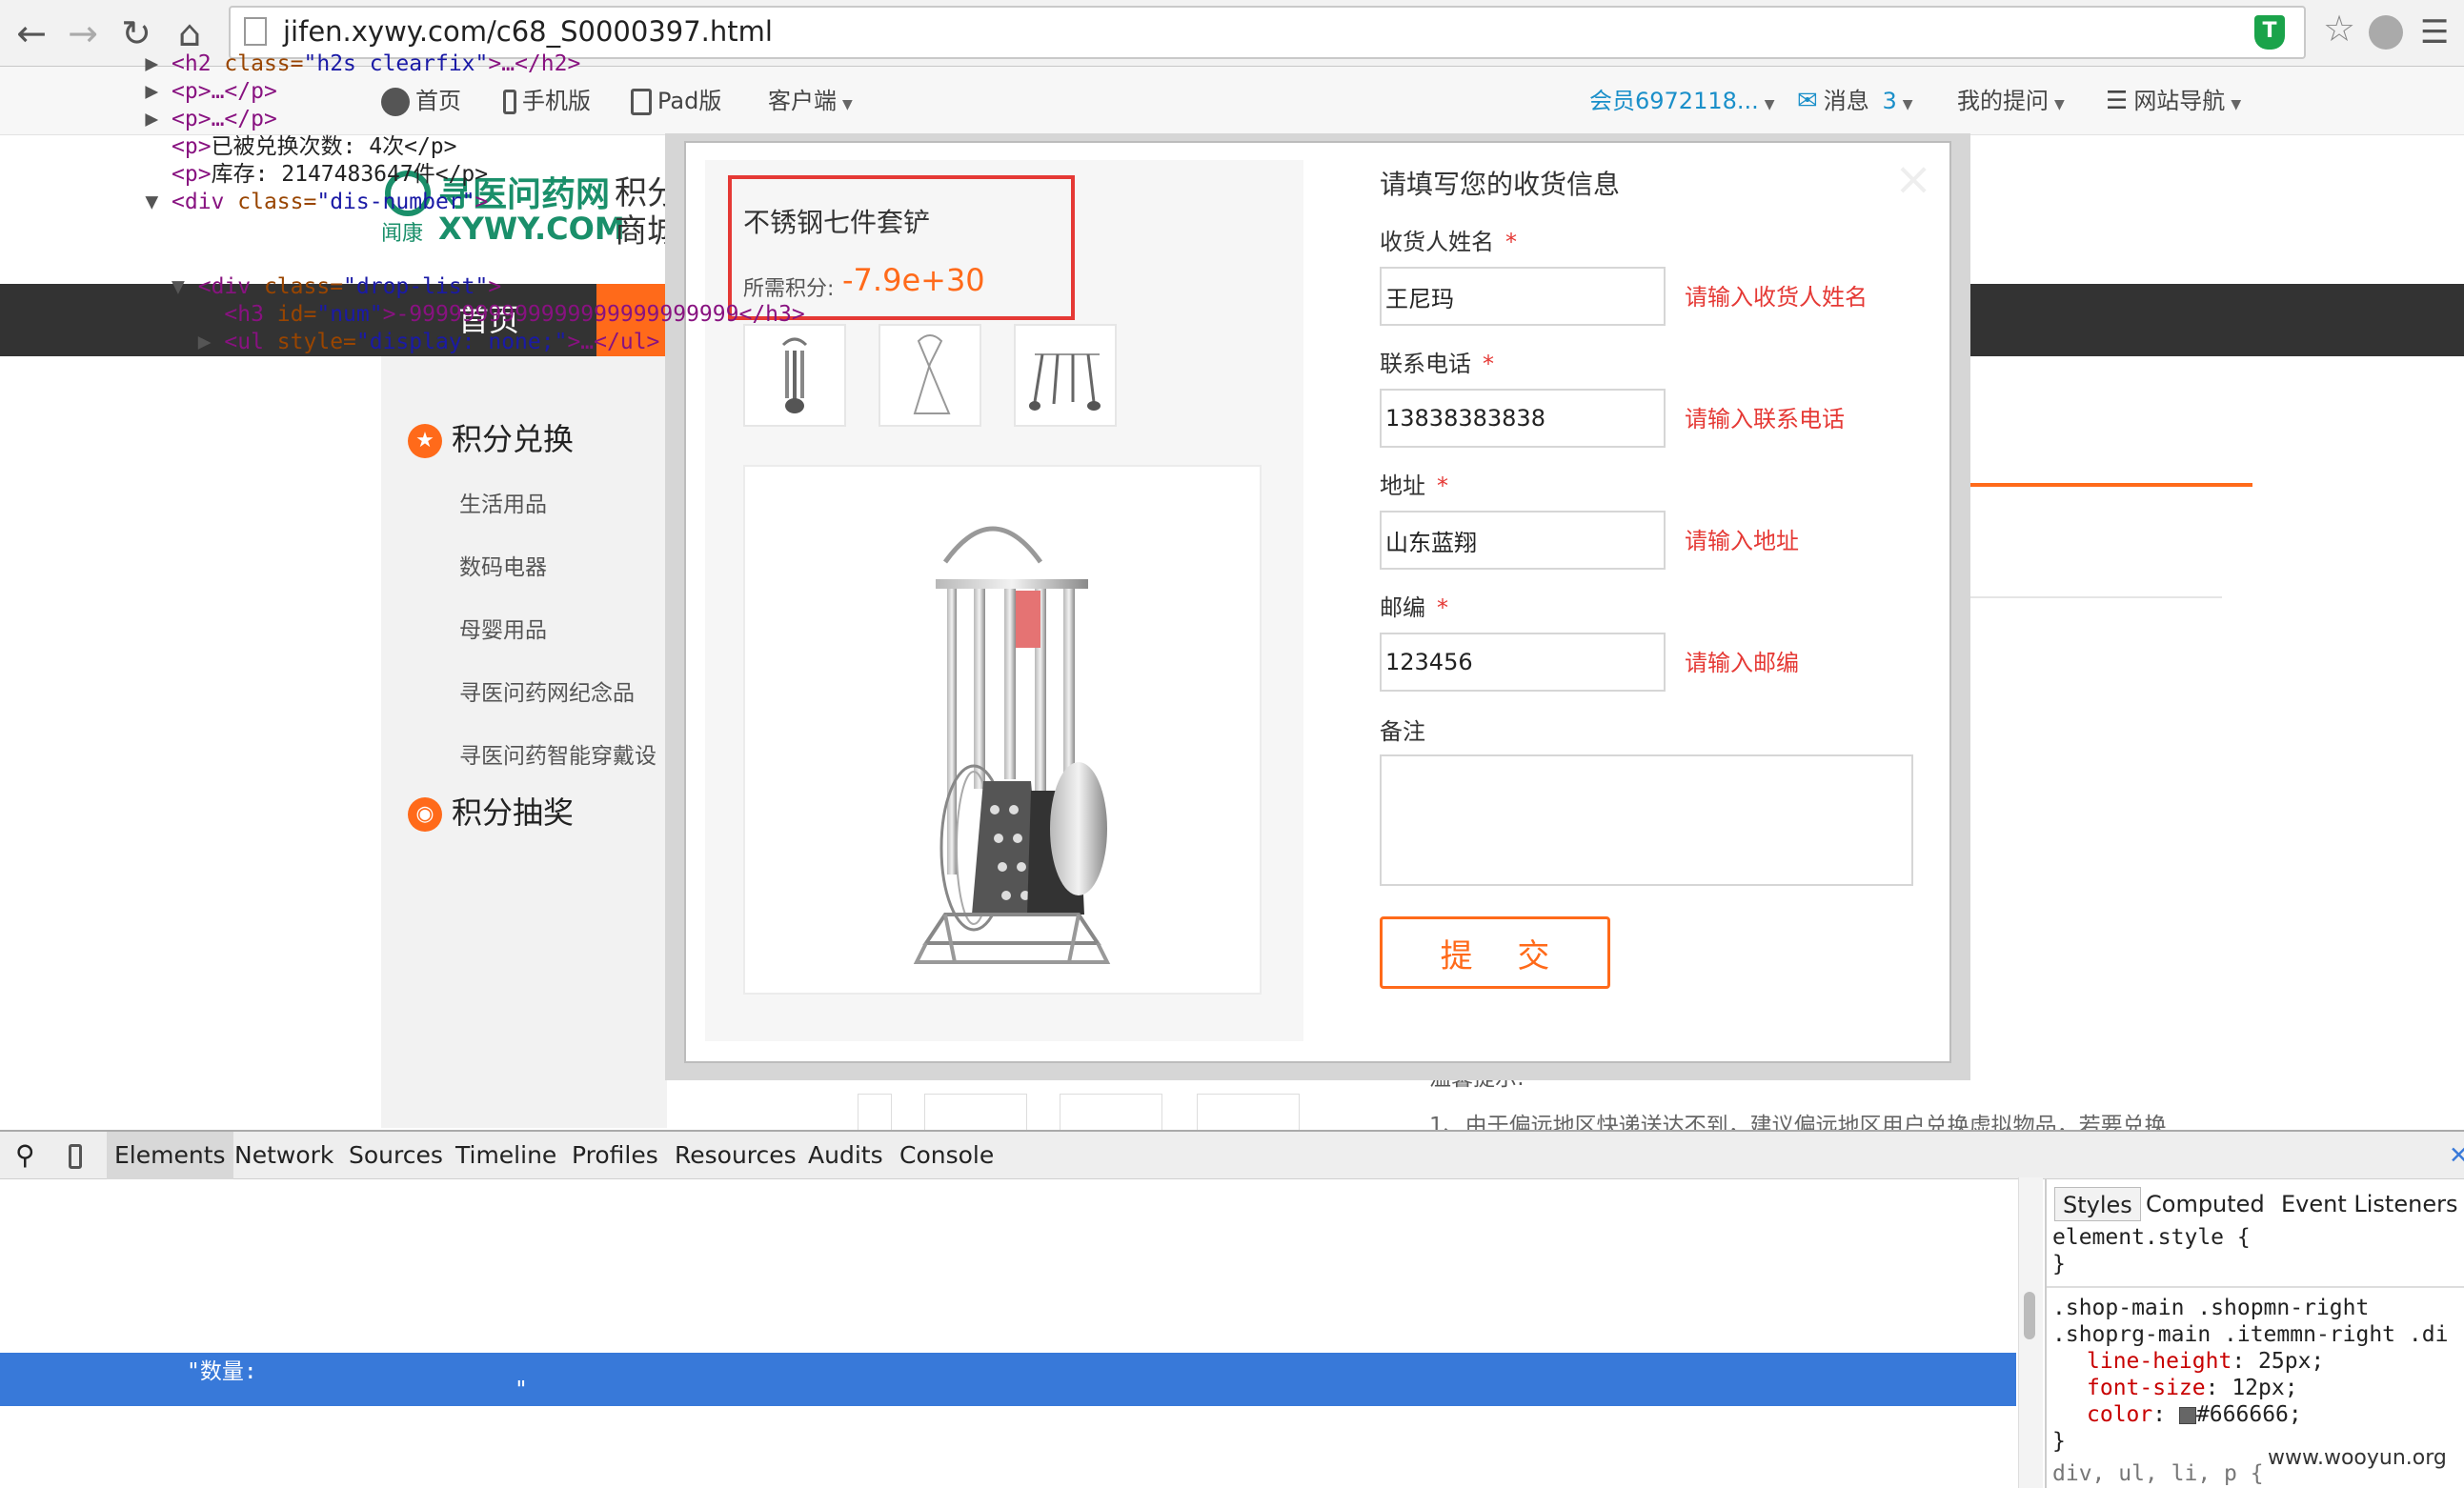  I want to click on scrollbar-thumb, so click(2030, 1315).